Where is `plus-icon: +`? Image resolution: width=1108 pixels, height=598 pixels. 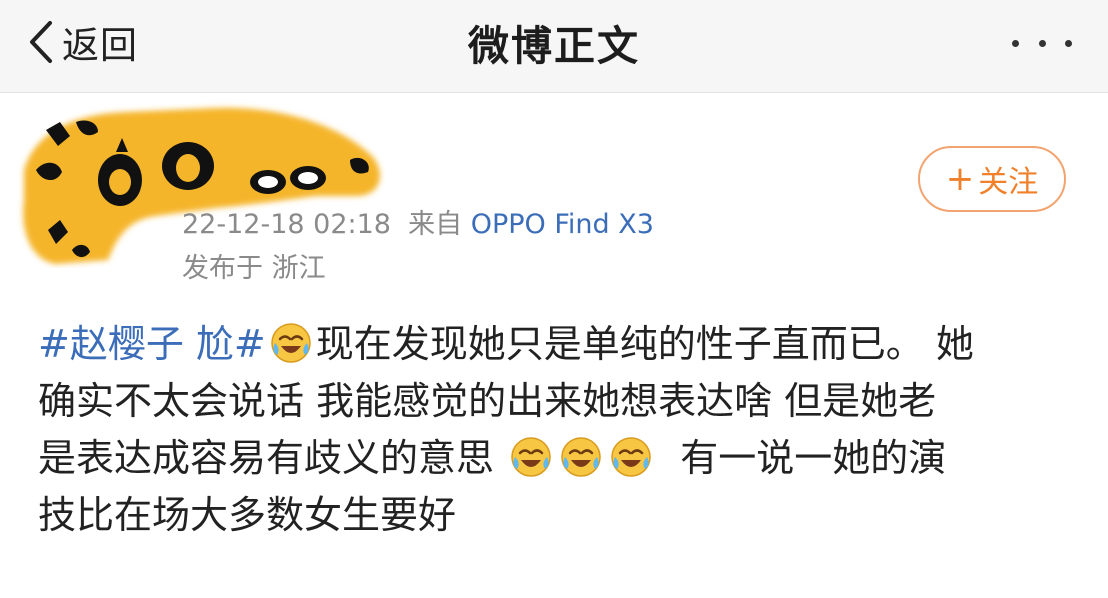 plus-icon: + is located at coordinates (960, 179).